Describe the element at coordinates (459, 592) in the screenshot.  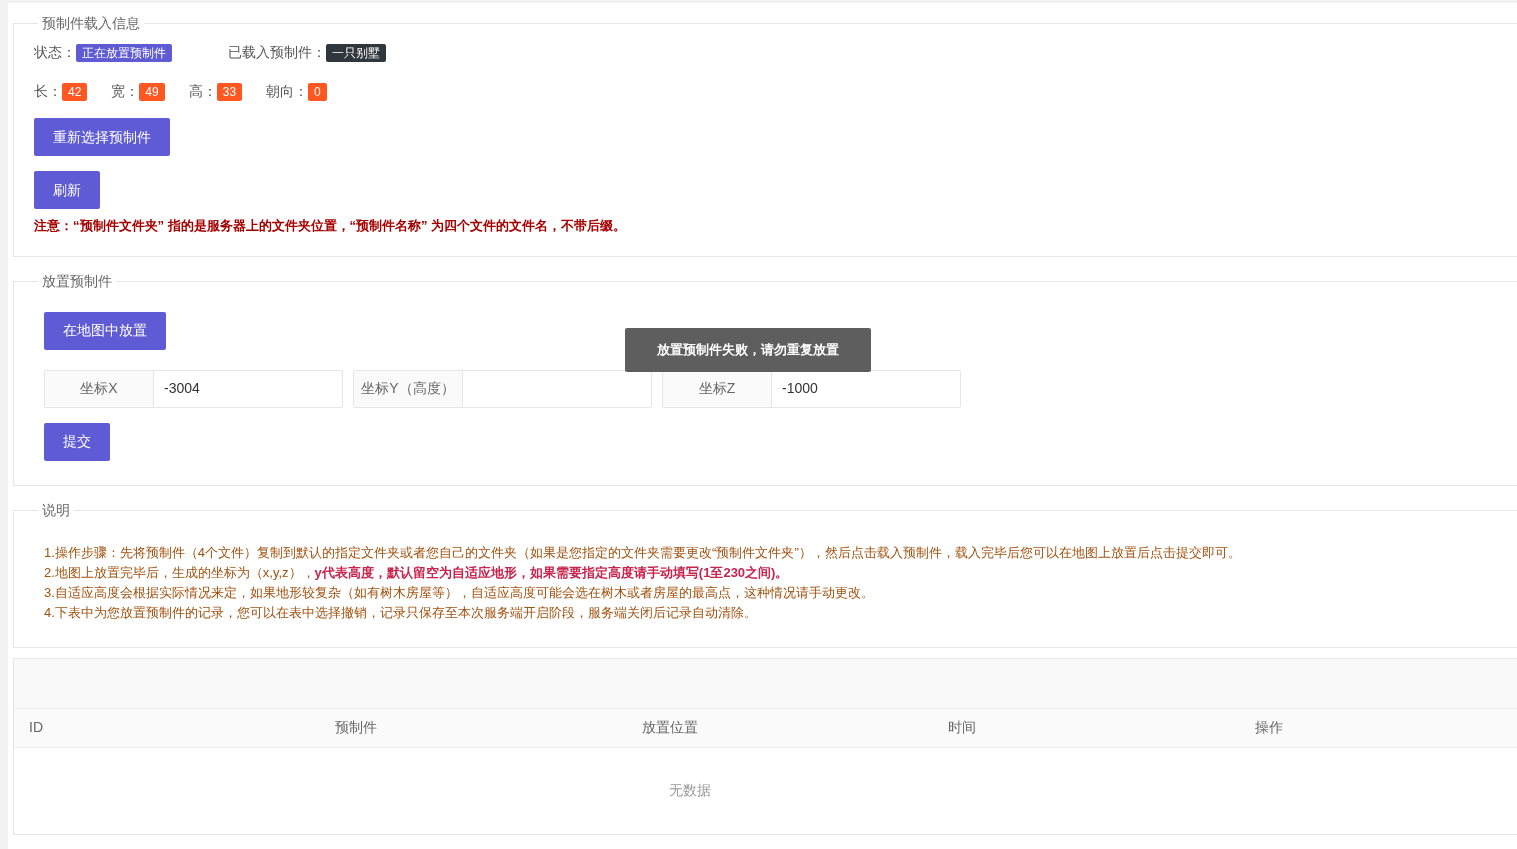
I see `instruction-line: 3.自适应高度会根据实际情况来定，如果地形较复杂（如有树木房屋等），自适应高度可能会选在树木或者房屋的最高点，这种情况请手动更改。` at that location.